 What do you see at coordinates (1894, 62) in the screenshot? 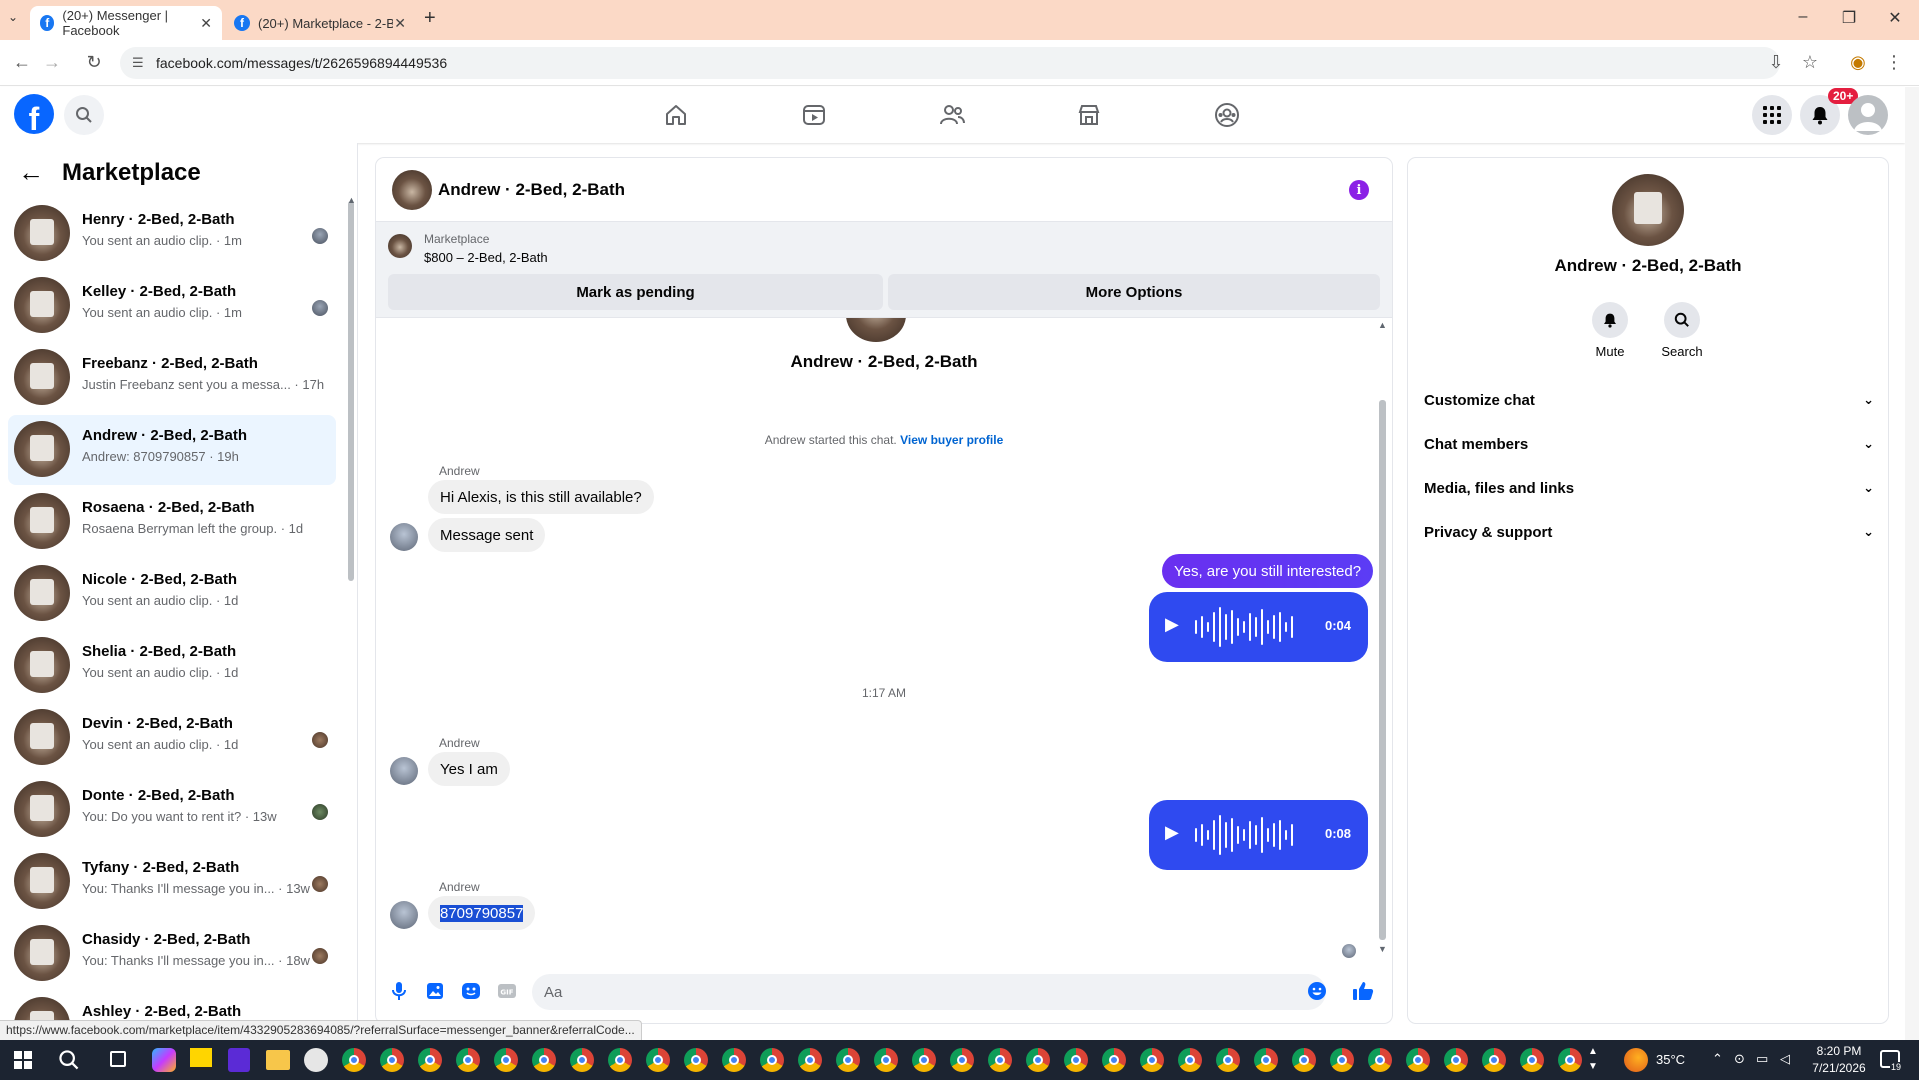
I see `browser-menu-icon: ⋮` at bounding box center [1894, 62].